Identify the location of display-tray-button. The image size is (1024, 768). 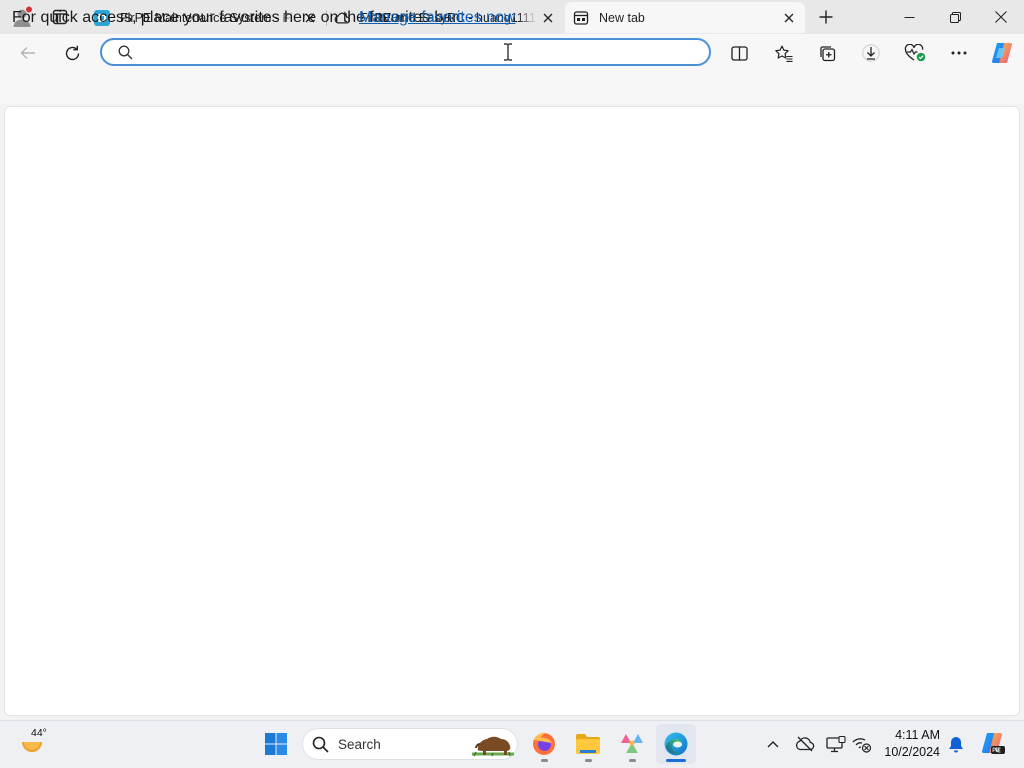
(836, 744).